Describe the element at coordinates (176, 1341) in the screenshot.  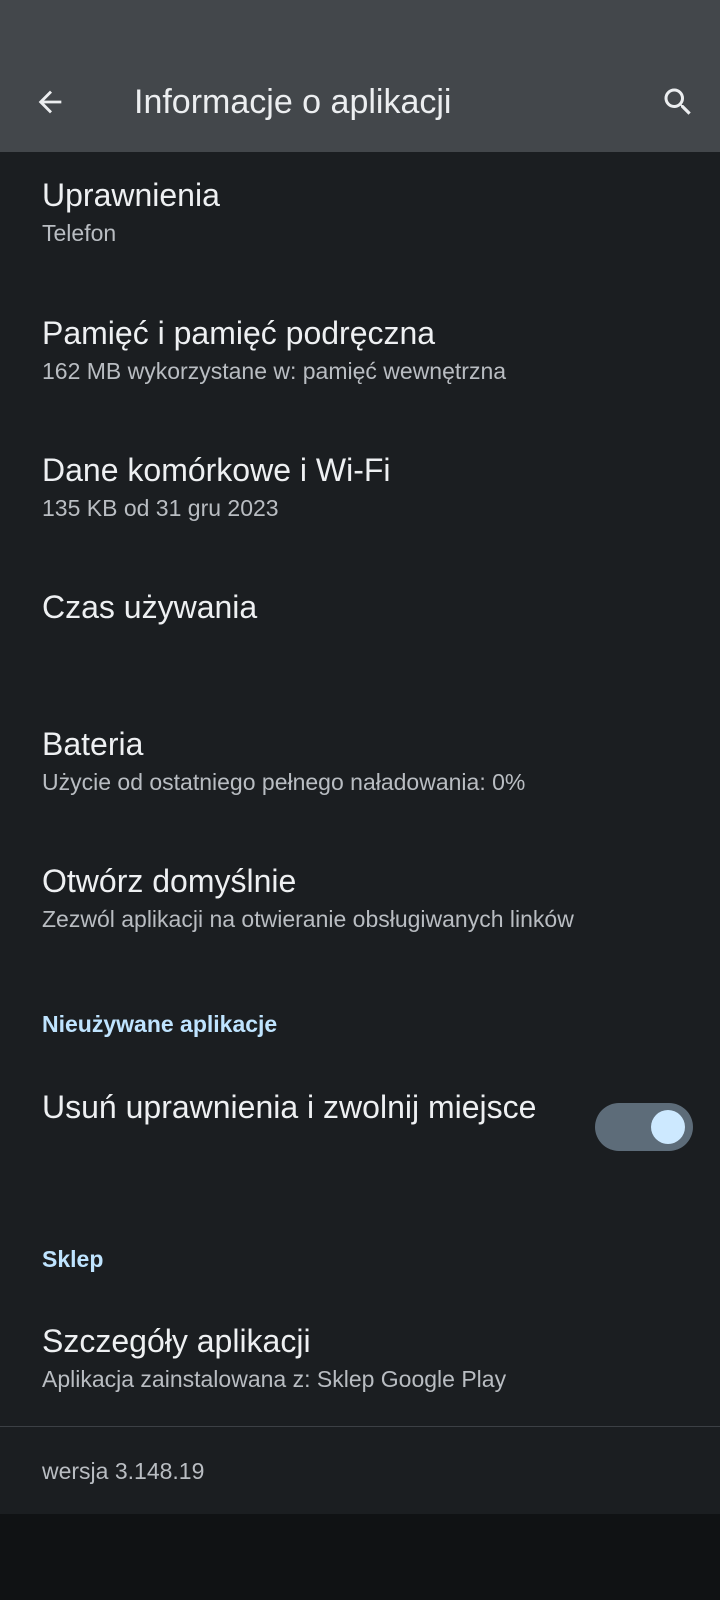
I see `app-details-title: Szczegóły aplikacji` at that location.